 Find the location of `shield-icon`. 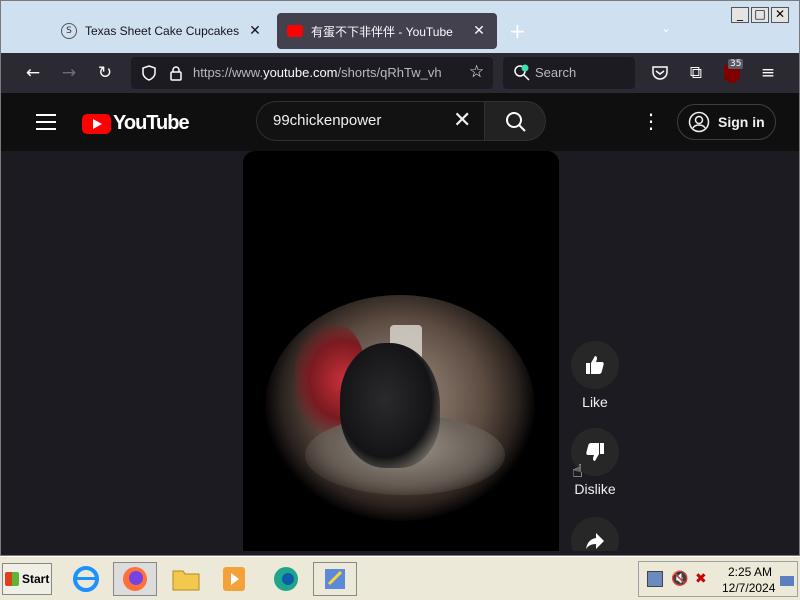

shield-icon is located at coordinates (149, 73).